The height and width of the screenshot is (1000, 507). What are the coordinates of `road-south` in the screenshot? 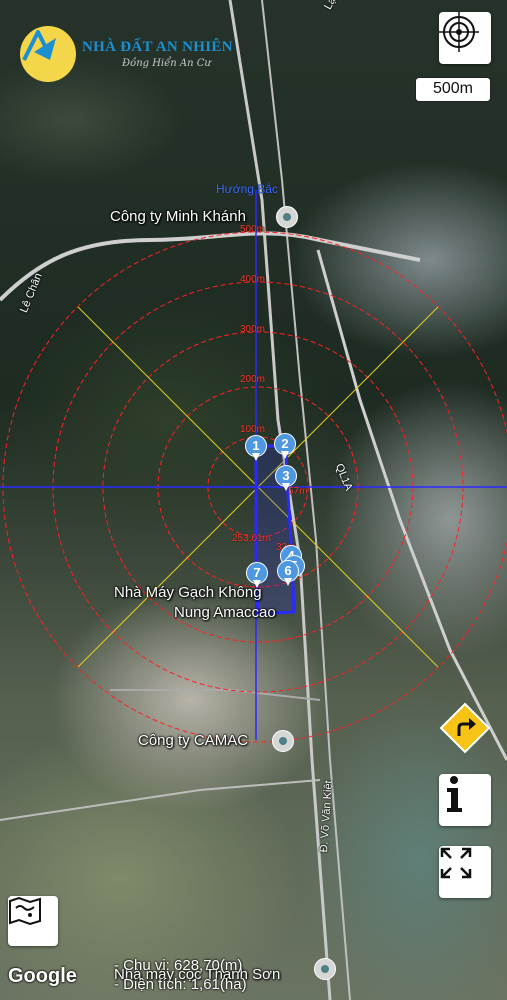 It's located at (160, 800).